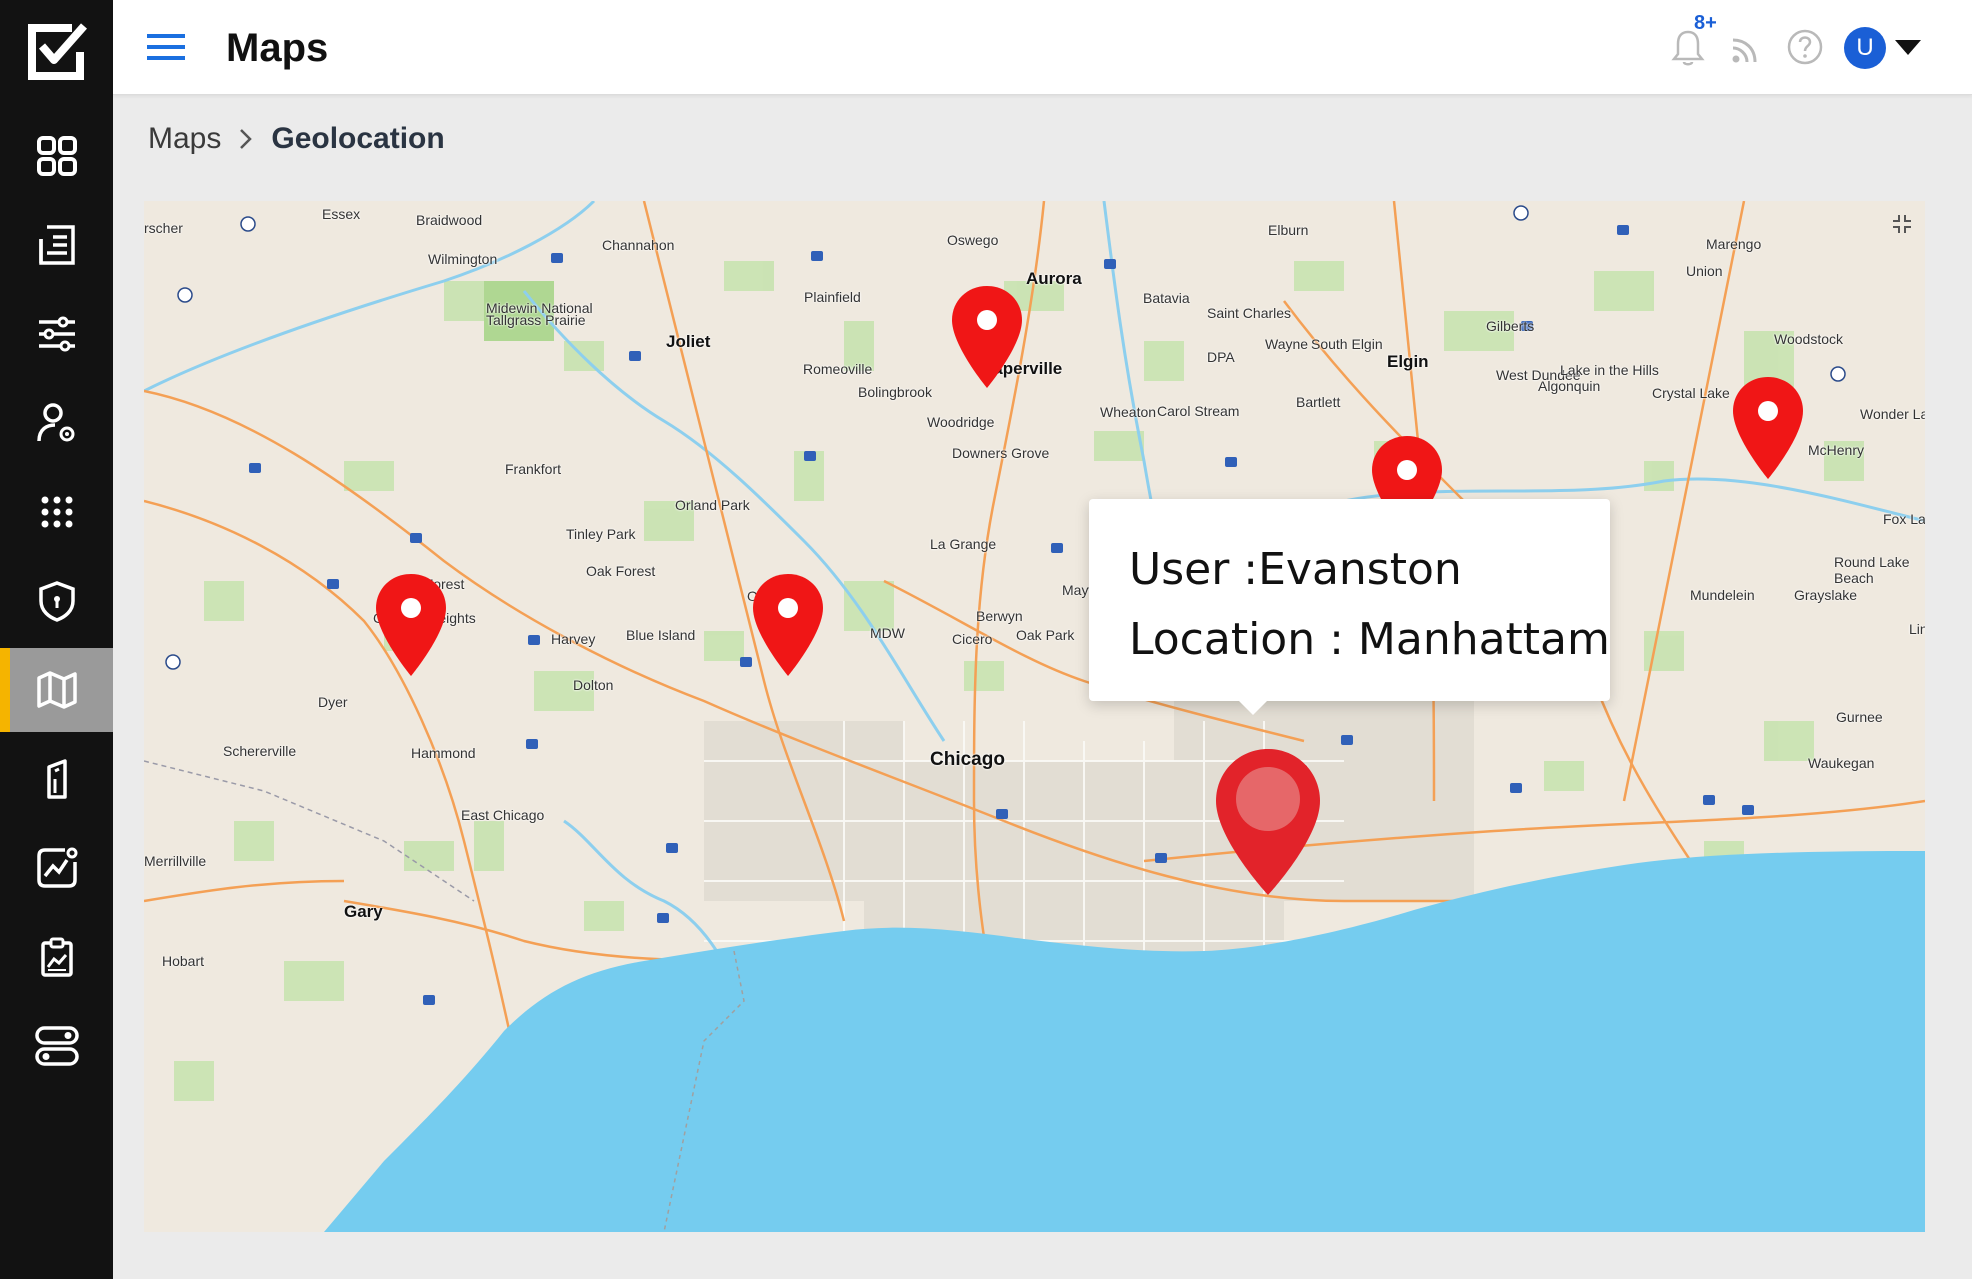 The height and width of the screenshot is (1279, 1972). I want to click on sidebar-item-user-settings, so click(56, 423).